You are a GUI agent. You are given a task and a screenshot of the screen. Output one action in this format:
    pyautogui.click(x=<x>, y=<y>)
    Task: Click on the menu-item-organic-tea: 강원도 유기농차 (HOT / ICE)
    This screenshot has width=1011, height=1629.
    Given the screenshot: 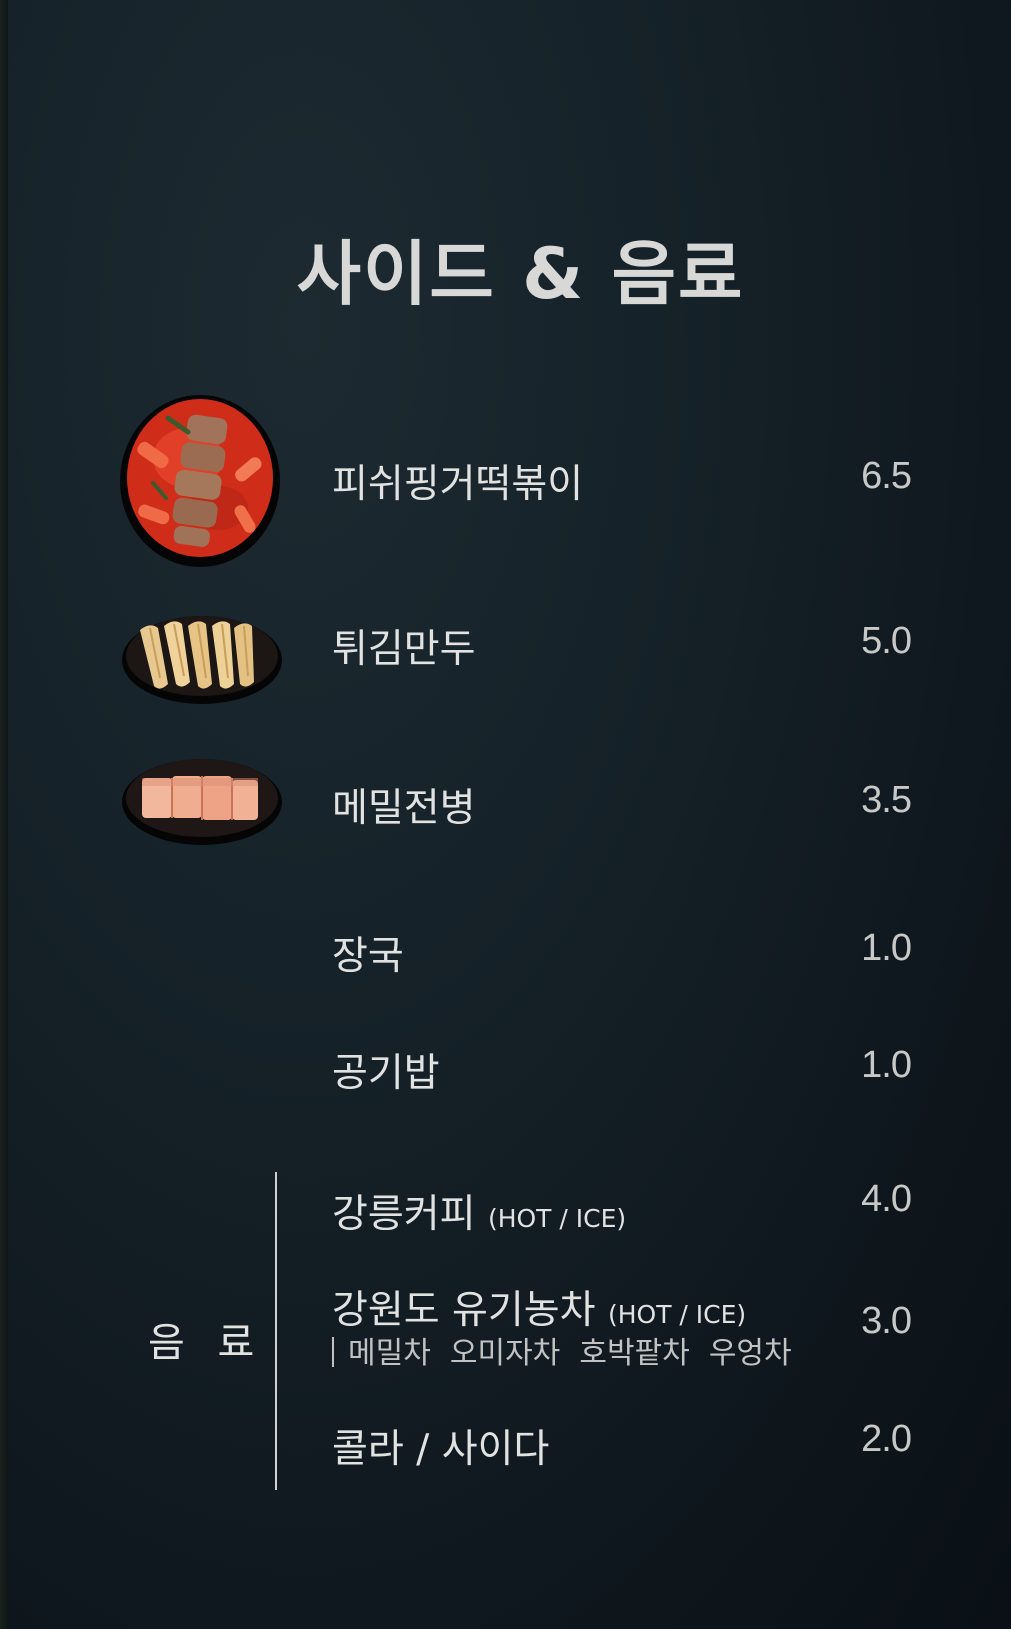 What is the action you would take?
    pyautogui.click(x=539, y=1307)
    